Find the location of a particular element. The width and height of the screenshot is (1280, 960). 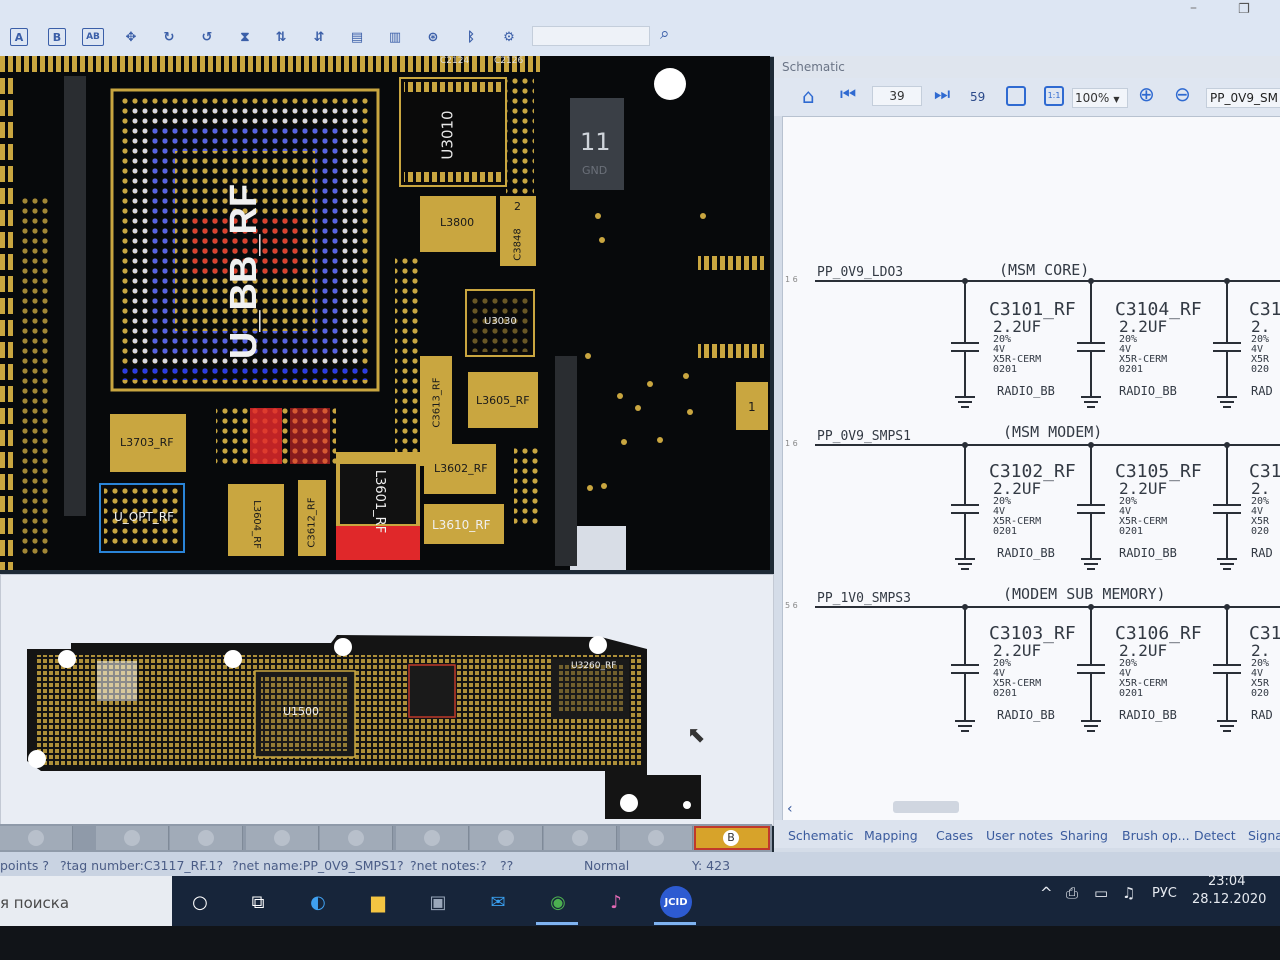

cap-c31-partial-row2: C31 2. 20% 4V X5R 020 RAD is located at coordinates (1264, 511).